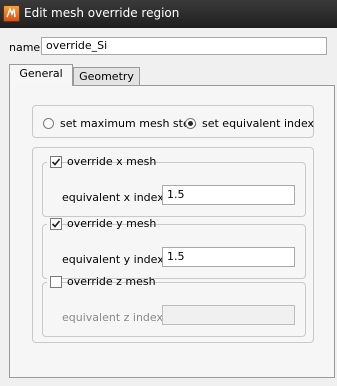 Image resolution: width=337 pixels, height=386 pixels. I want to click on override-y-checkbox, so click(56, 224).